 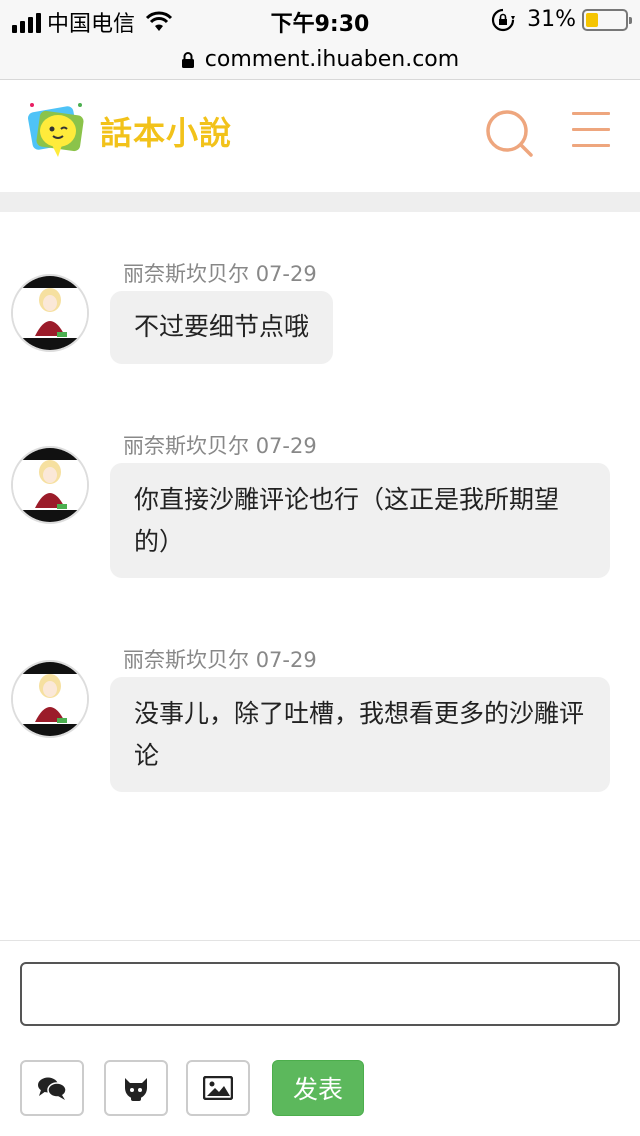 I want to click on comments-button, so click(x=52, y=1088).